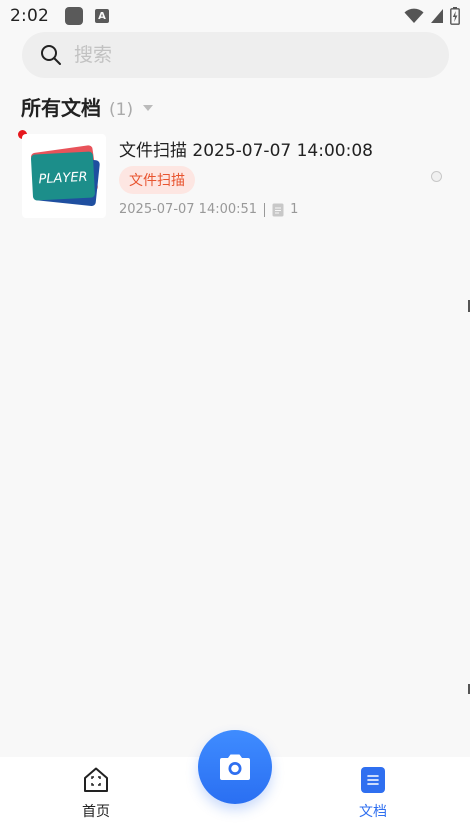 Image resolution: width=470 pixels, height=835 pixels. What do you see at coordinates (73, 16) in the screenshot?
I see `notification-app-icon` at bounding box center [73, 16].